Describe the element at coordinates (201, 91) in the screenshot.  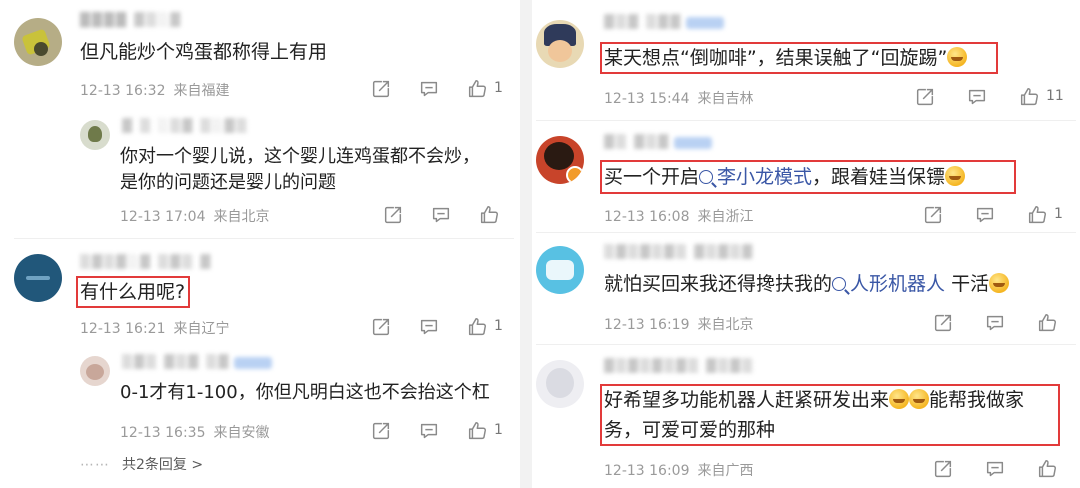
I see `location: 来自福建` at that location.